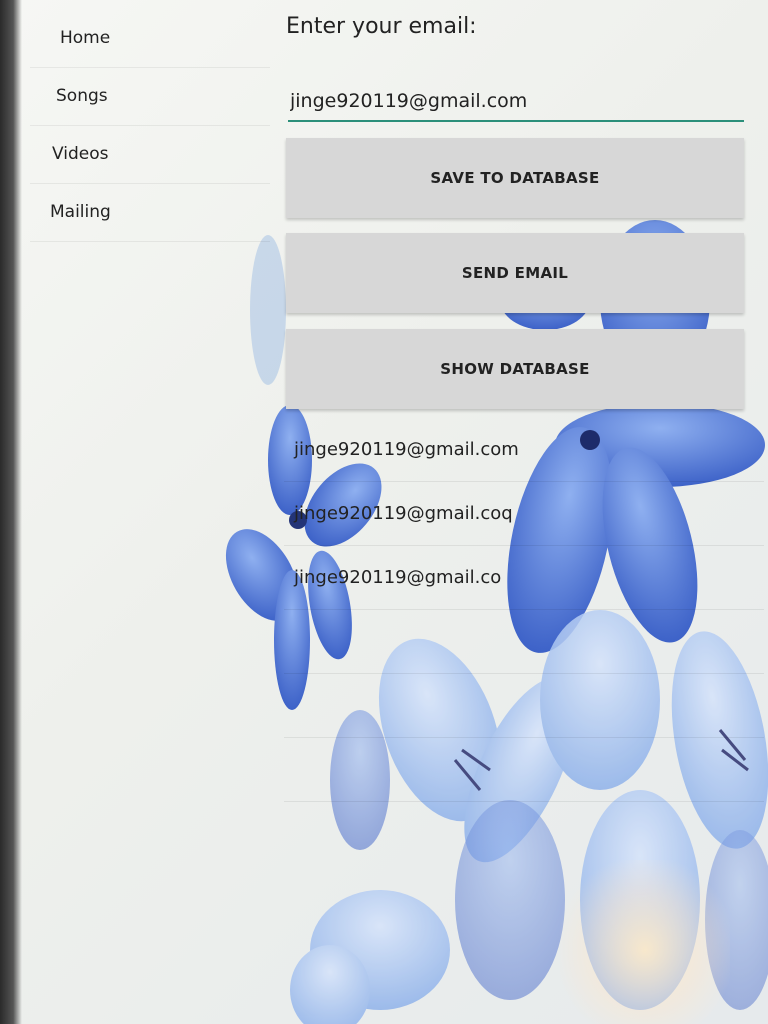 This screenshot has width=768, height=1024. I want to click on list-item: jinge920119@gmail.co, so click(524, 578).